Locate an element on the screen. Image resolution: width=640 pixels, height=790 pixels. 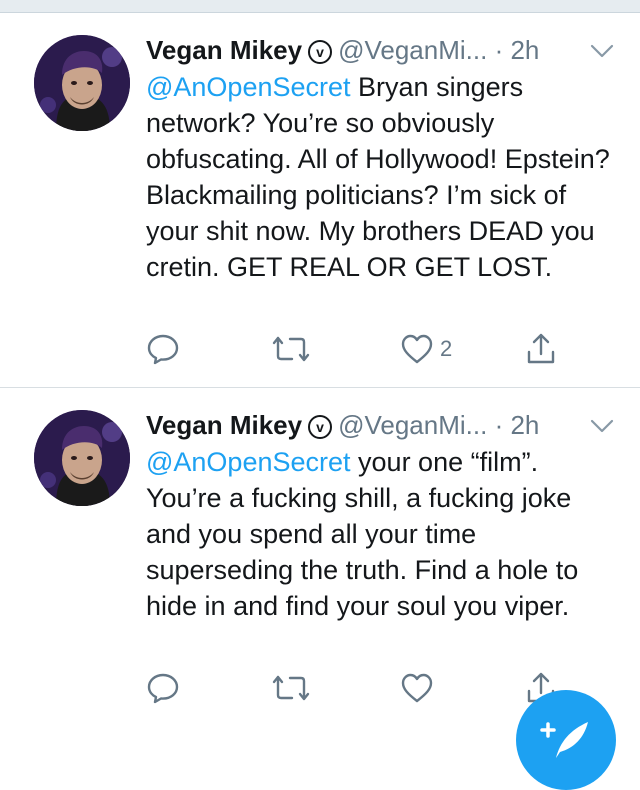
like-count: 2 is located at coordinates (446, 348).